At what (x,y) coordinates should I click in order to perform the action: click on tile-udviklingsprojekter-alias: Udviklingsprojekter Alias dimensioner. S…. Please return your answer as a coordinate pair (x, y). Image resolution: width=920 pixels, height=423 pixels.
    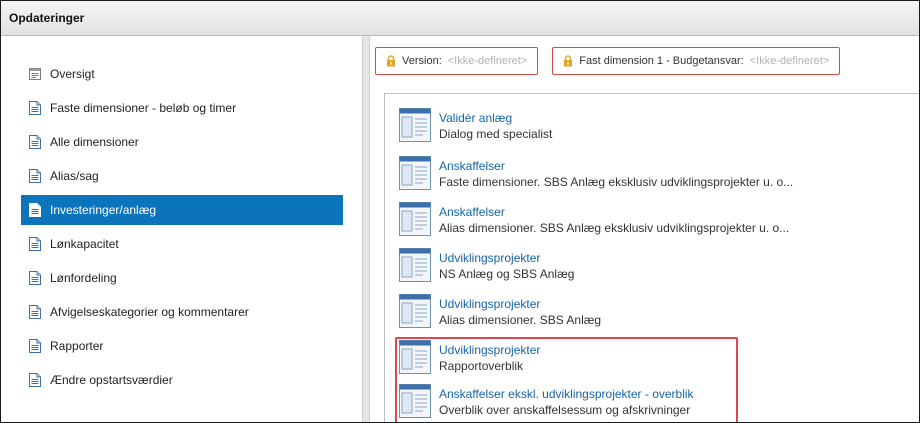
    Looking at the image, I should click on (500, 314).